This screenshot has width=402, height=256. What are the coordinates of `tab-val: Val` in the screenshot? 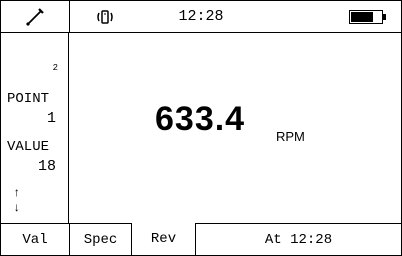 It's located at (35, 239).